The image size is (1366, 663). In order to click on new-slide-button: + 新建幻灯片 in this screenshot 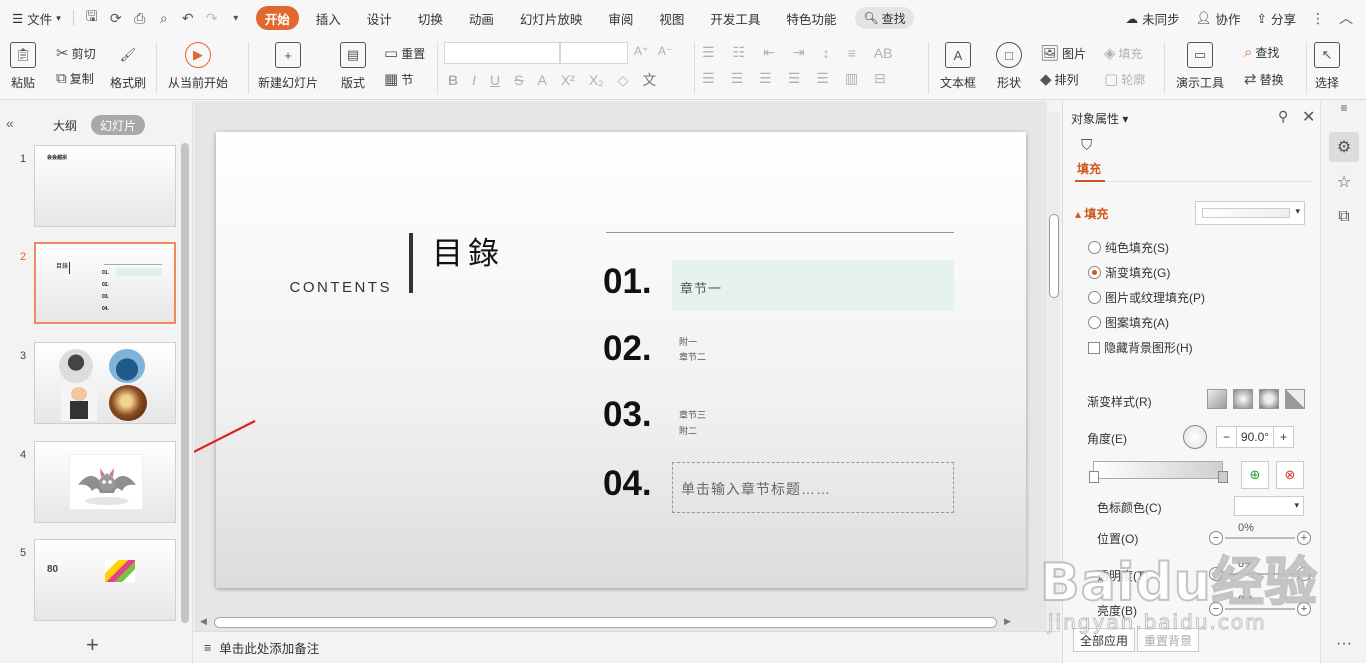, I will do `click(288, 66)`.